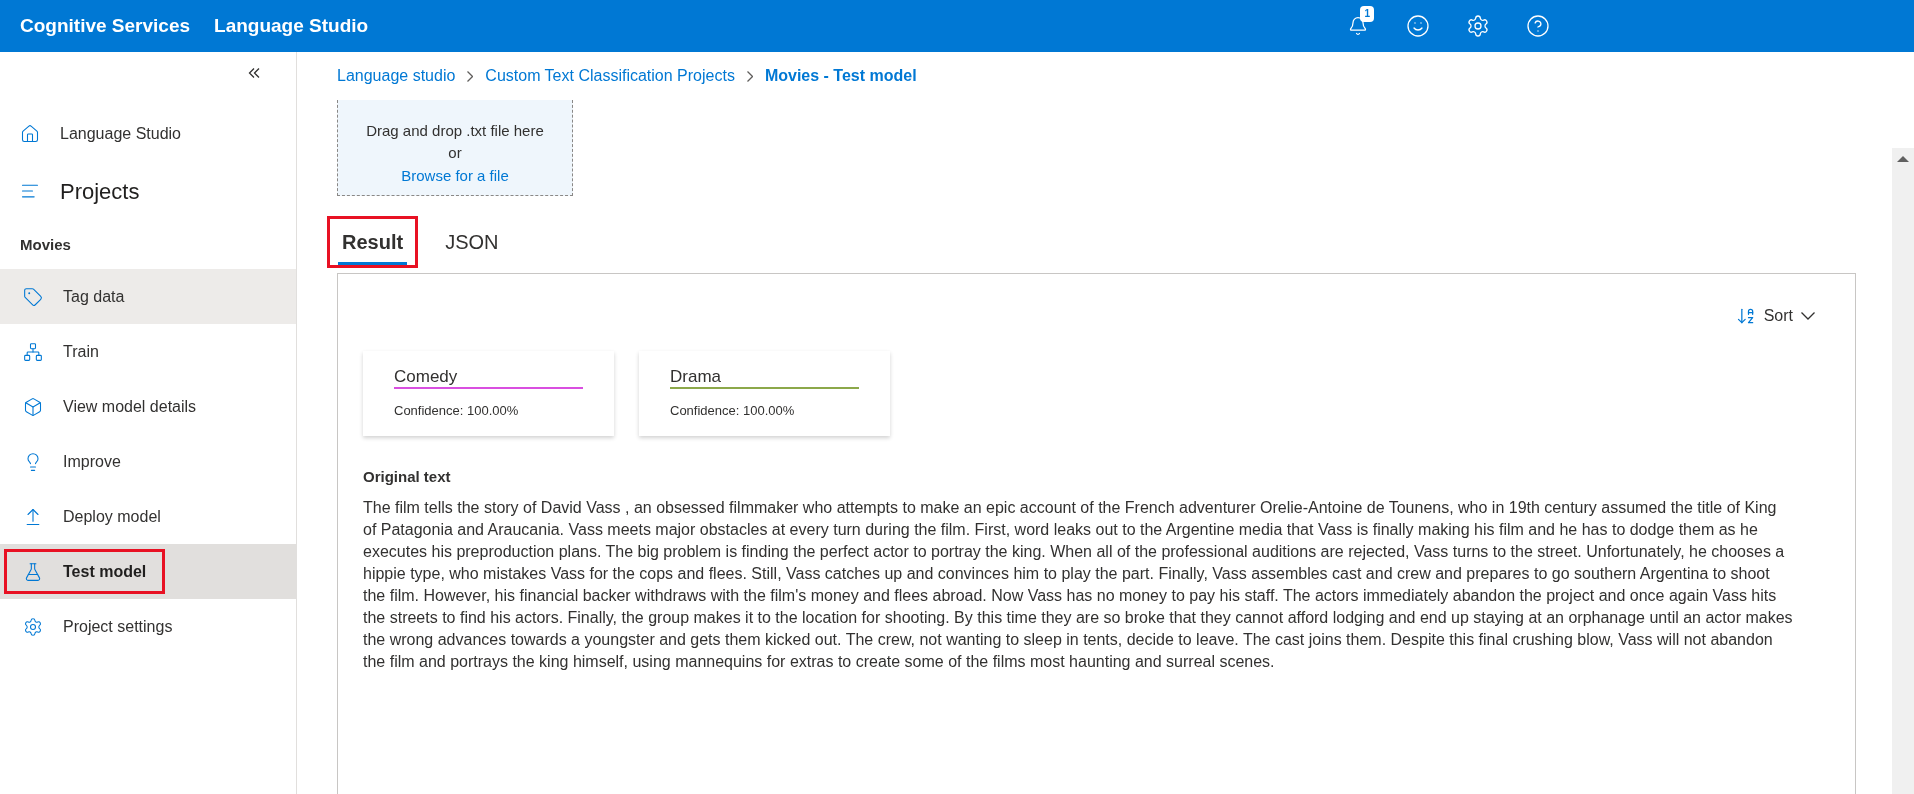 The image size is (1914, 794). What do you see at coordinates (112, 516) in the screenshot?
I see `nav-label: Deploy model` at bounding box center [112, 516].